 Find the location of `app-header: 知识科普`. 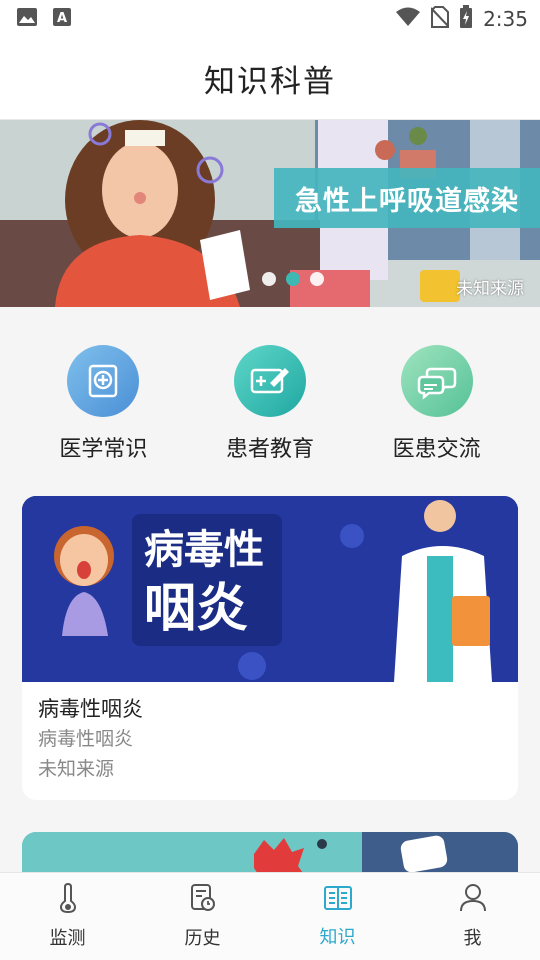

app-header: 知识科普 is located at coordinates (270, 79).